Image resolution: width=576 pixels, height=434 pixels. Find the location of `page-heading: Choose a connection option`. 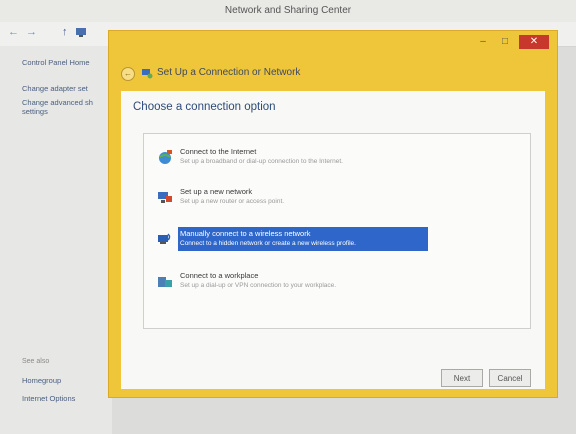

page-heading: Choose a connection option is located at coordinates (204, 107).